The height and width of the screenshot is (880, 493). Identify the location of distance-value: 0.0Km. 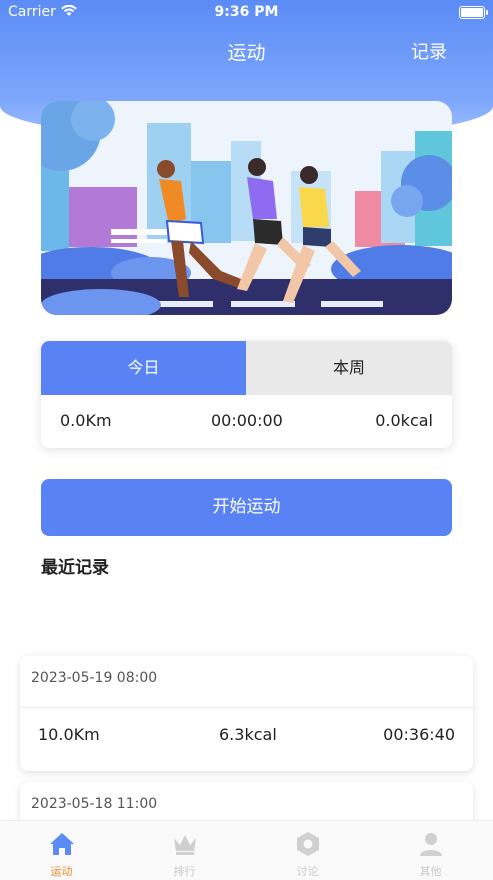
(86, 420).